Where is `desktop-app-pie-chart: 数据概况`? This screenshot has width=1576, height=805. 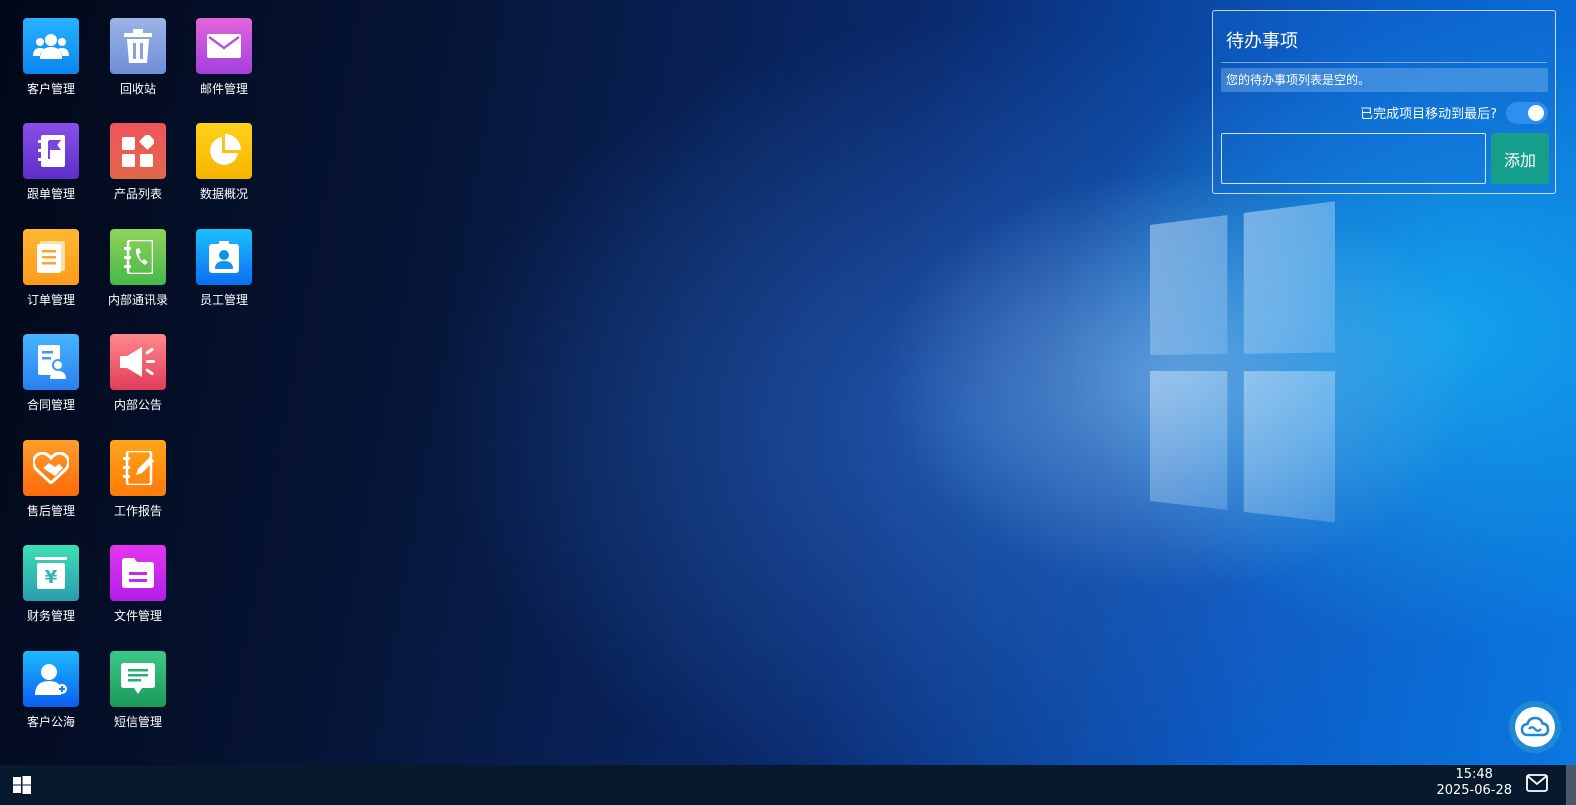 desktop-app-pie-chart: 数据概况 is located at coordinates (224, 168).